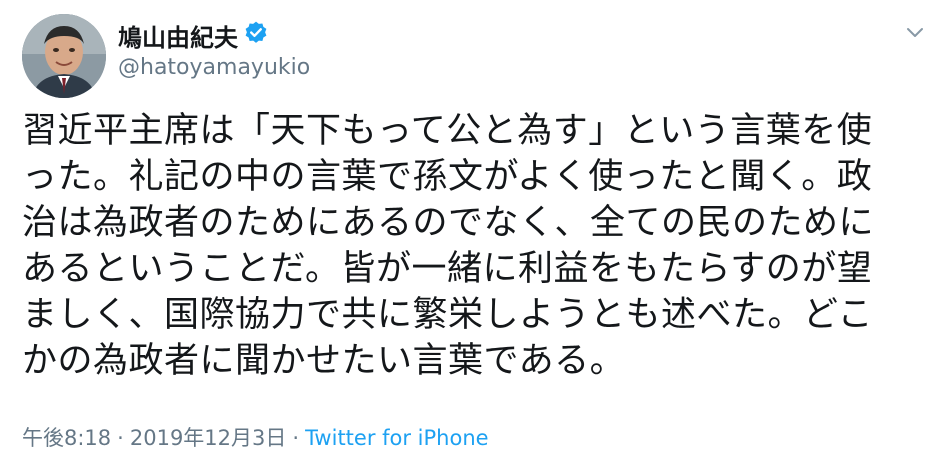  I want to click on avatar, so click(64, 56).